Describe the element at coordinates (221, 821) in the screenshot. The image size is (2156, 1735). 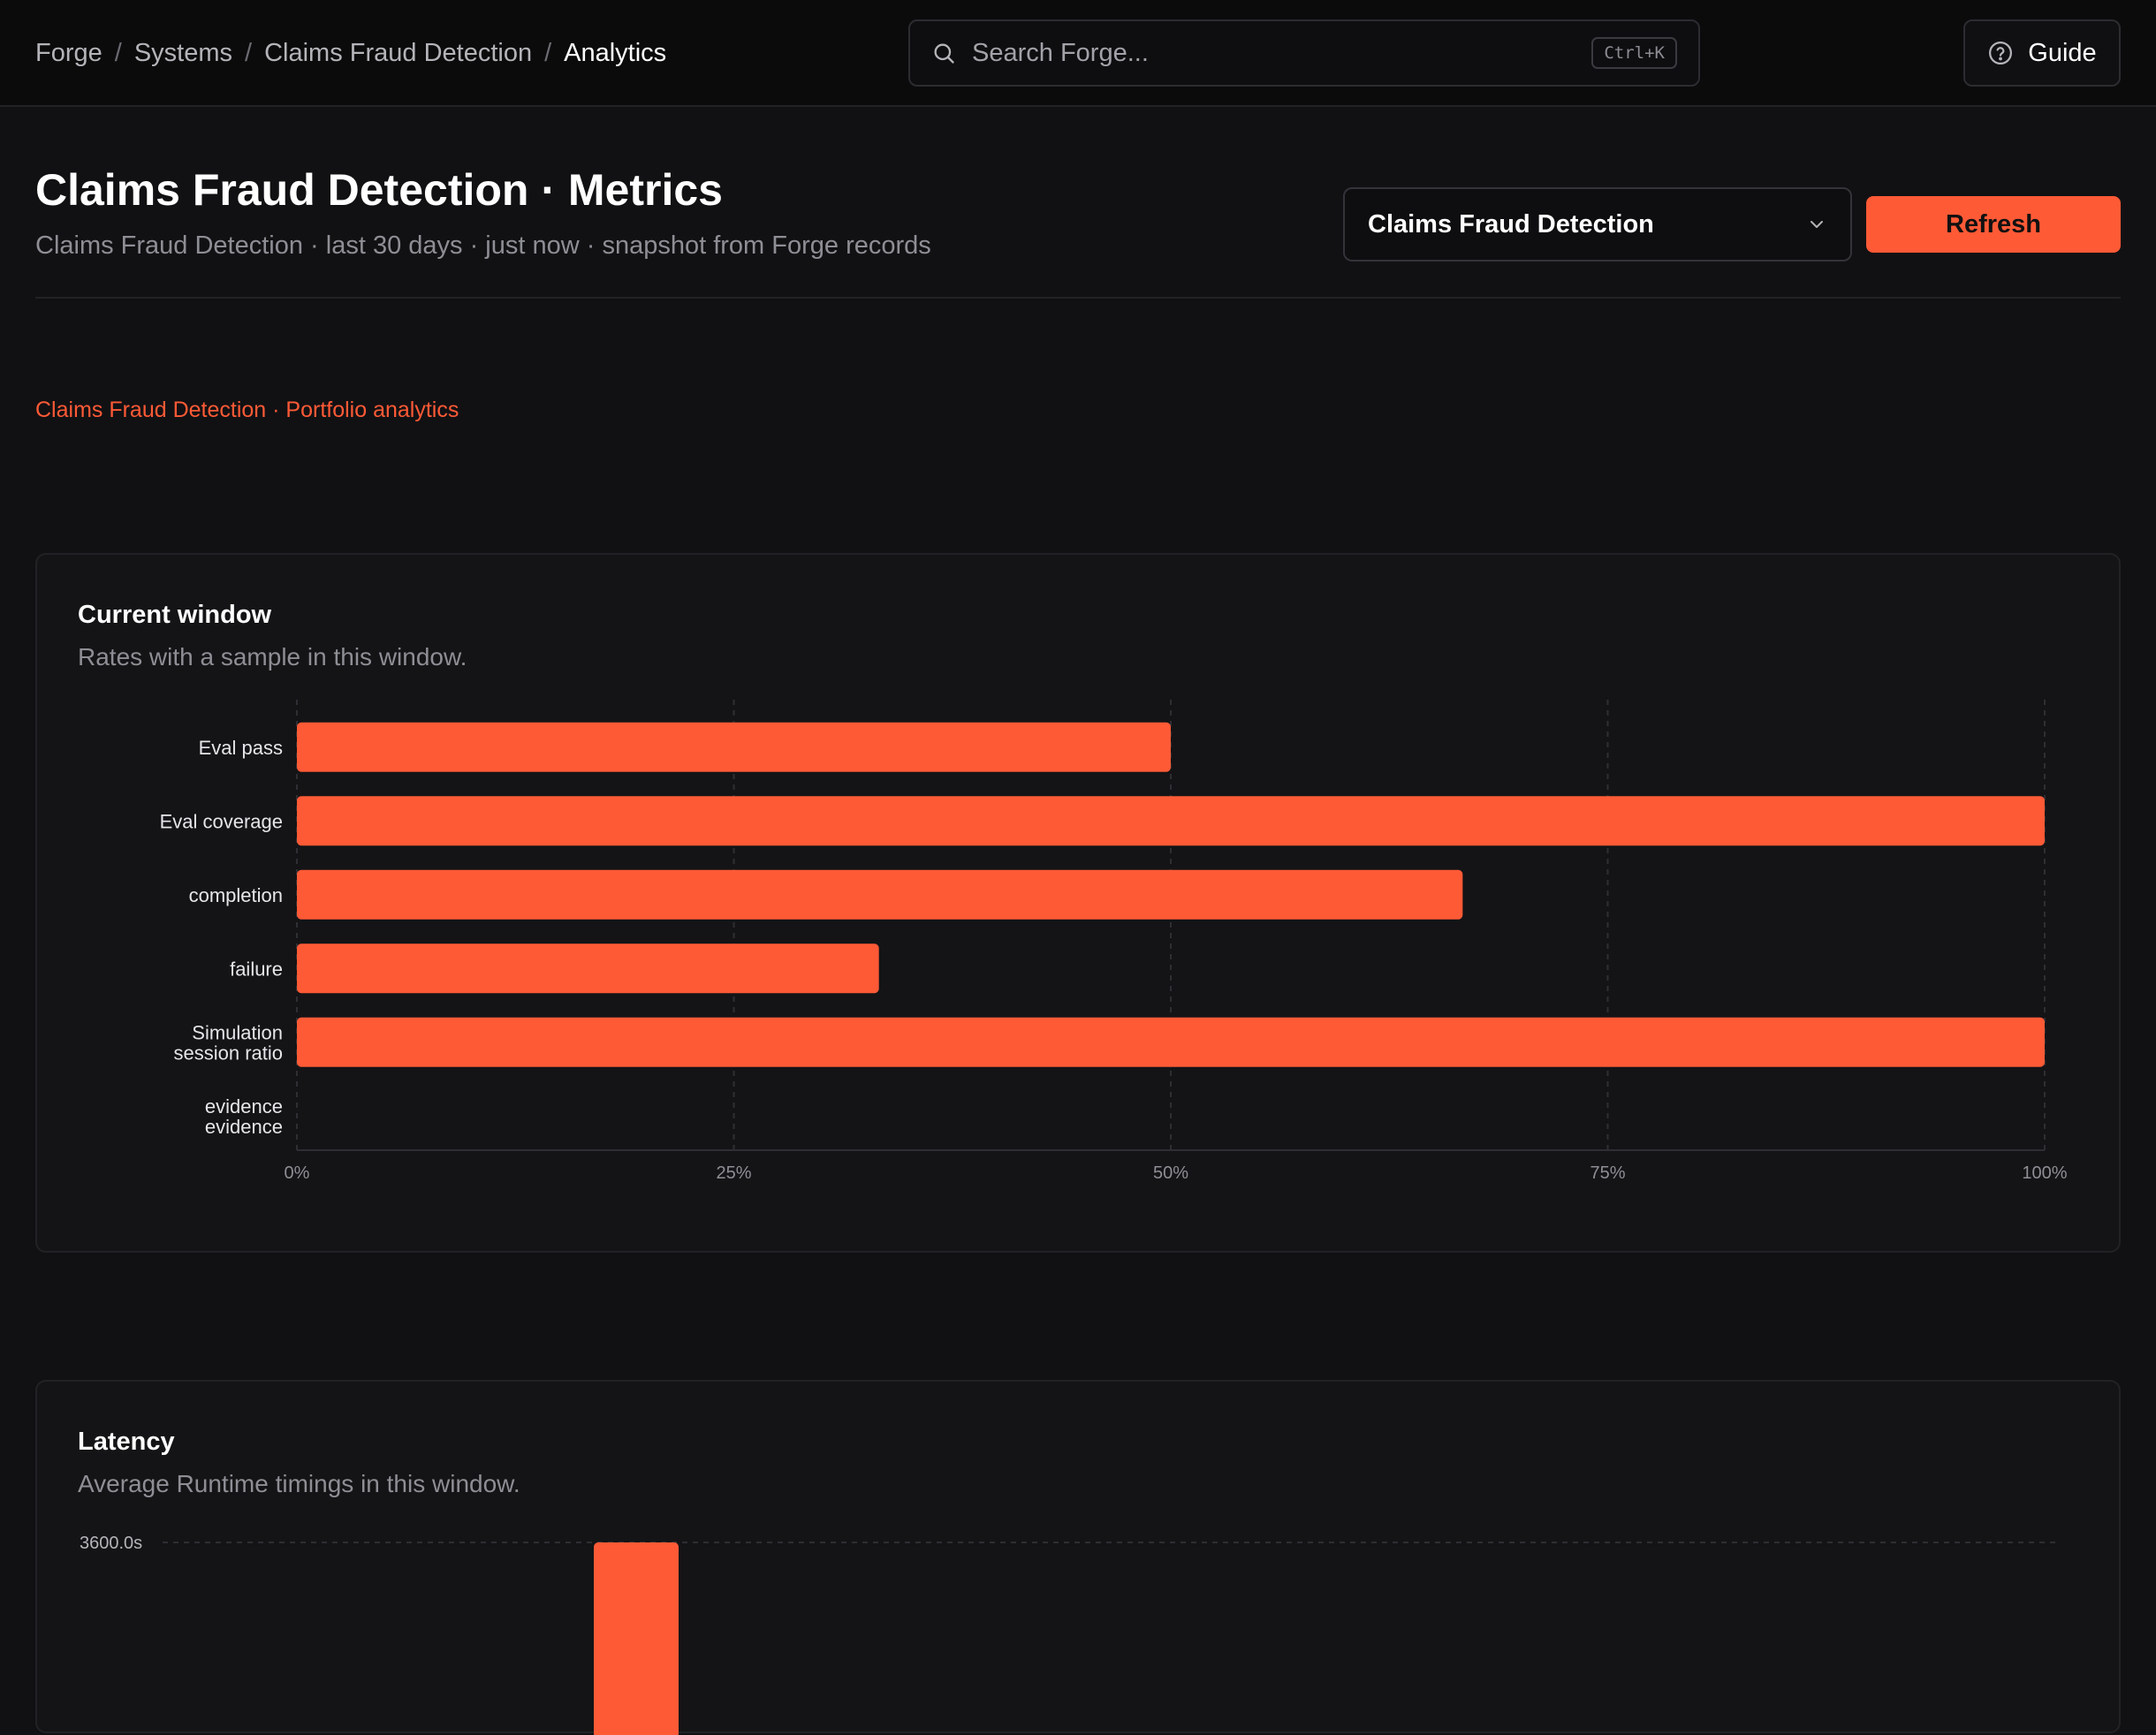
I see `category-label: Eval coverage` at that location.